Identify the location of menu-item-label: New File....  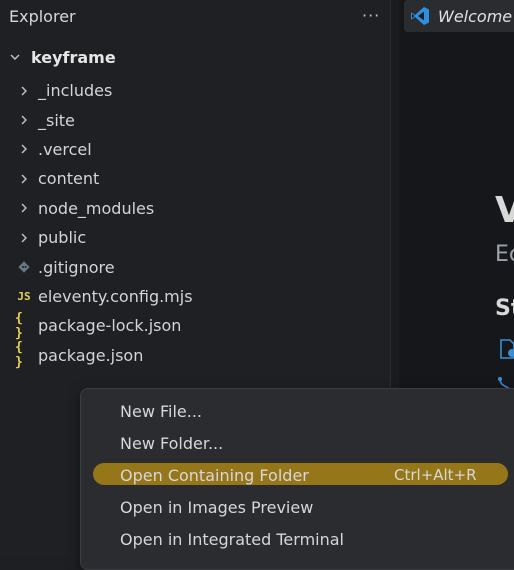
(161, 411).